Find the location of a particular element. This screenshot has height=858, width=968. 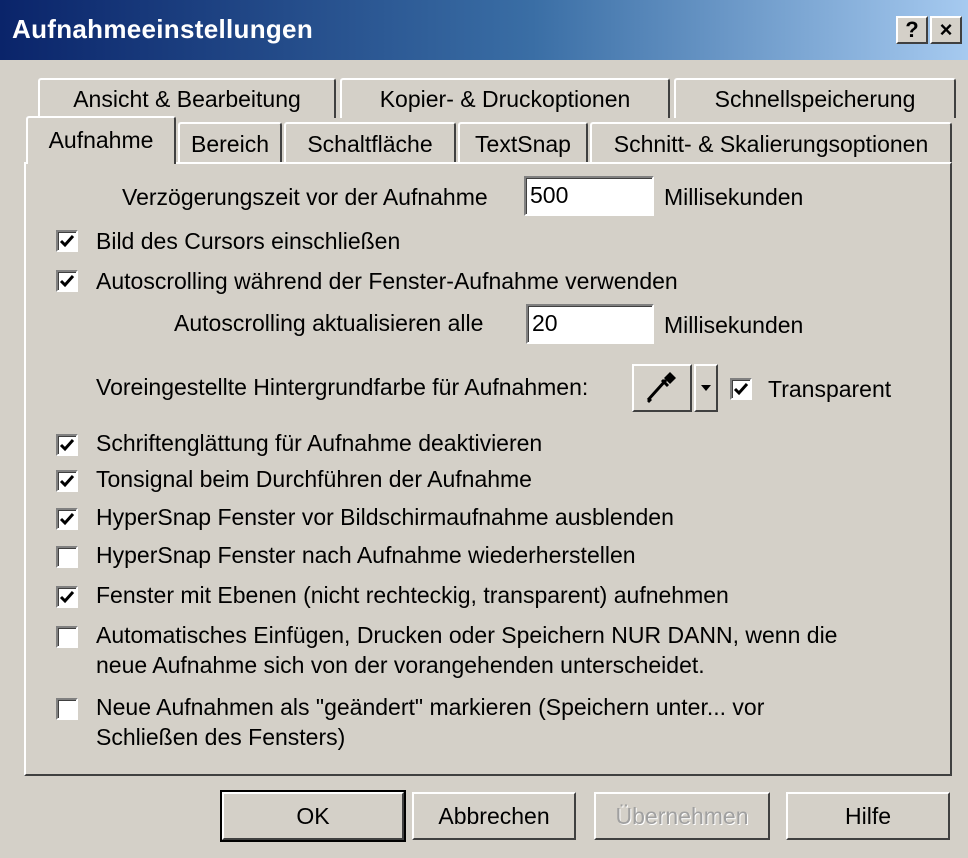

disable-font-smoothing-checkbox is located at coordinates (67, 445).